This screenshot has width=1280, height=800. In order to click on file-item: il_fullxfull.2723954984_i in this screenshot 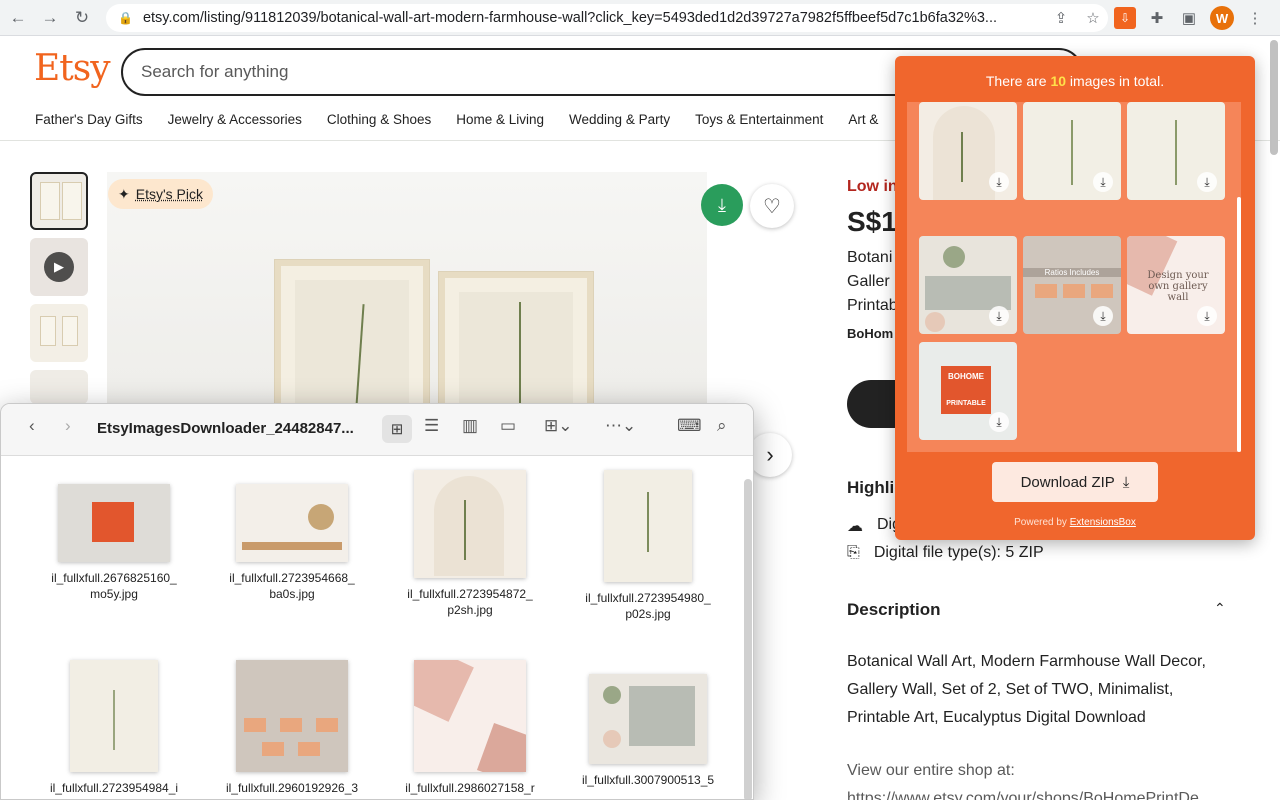, I will do `click(114, 728)`.